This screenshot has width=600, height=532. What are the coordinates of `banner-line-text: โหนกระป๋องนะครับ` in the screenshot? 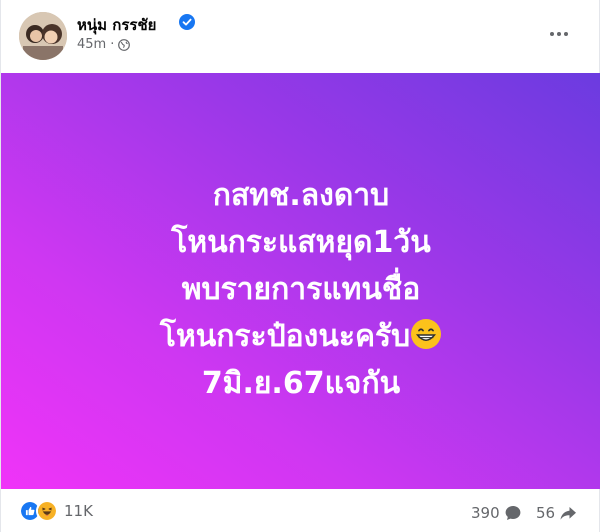 It's located at (285, 336).